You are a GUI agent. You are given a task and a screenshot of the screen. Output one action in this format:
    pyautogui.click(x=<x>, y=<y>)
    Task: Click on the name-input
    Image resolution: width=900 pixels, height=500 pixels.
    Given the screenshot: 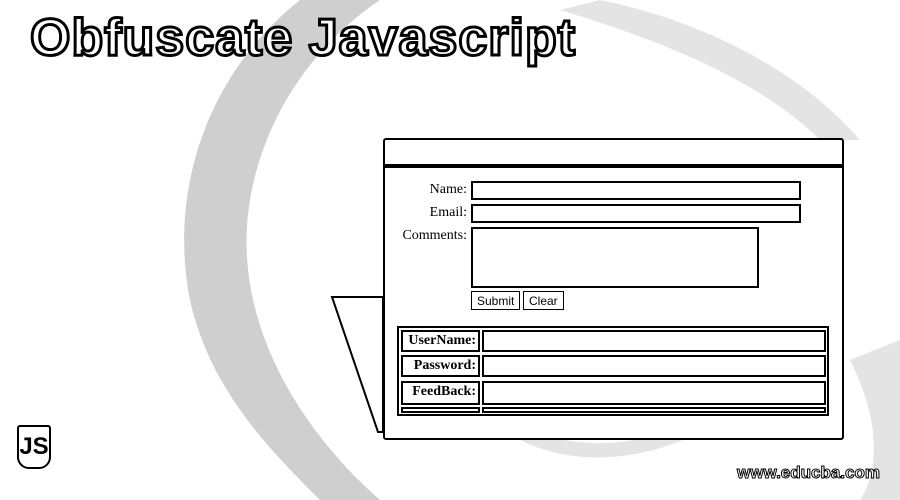 What is the action you would take?
    pyautogui.click(x=636, y=190)
    